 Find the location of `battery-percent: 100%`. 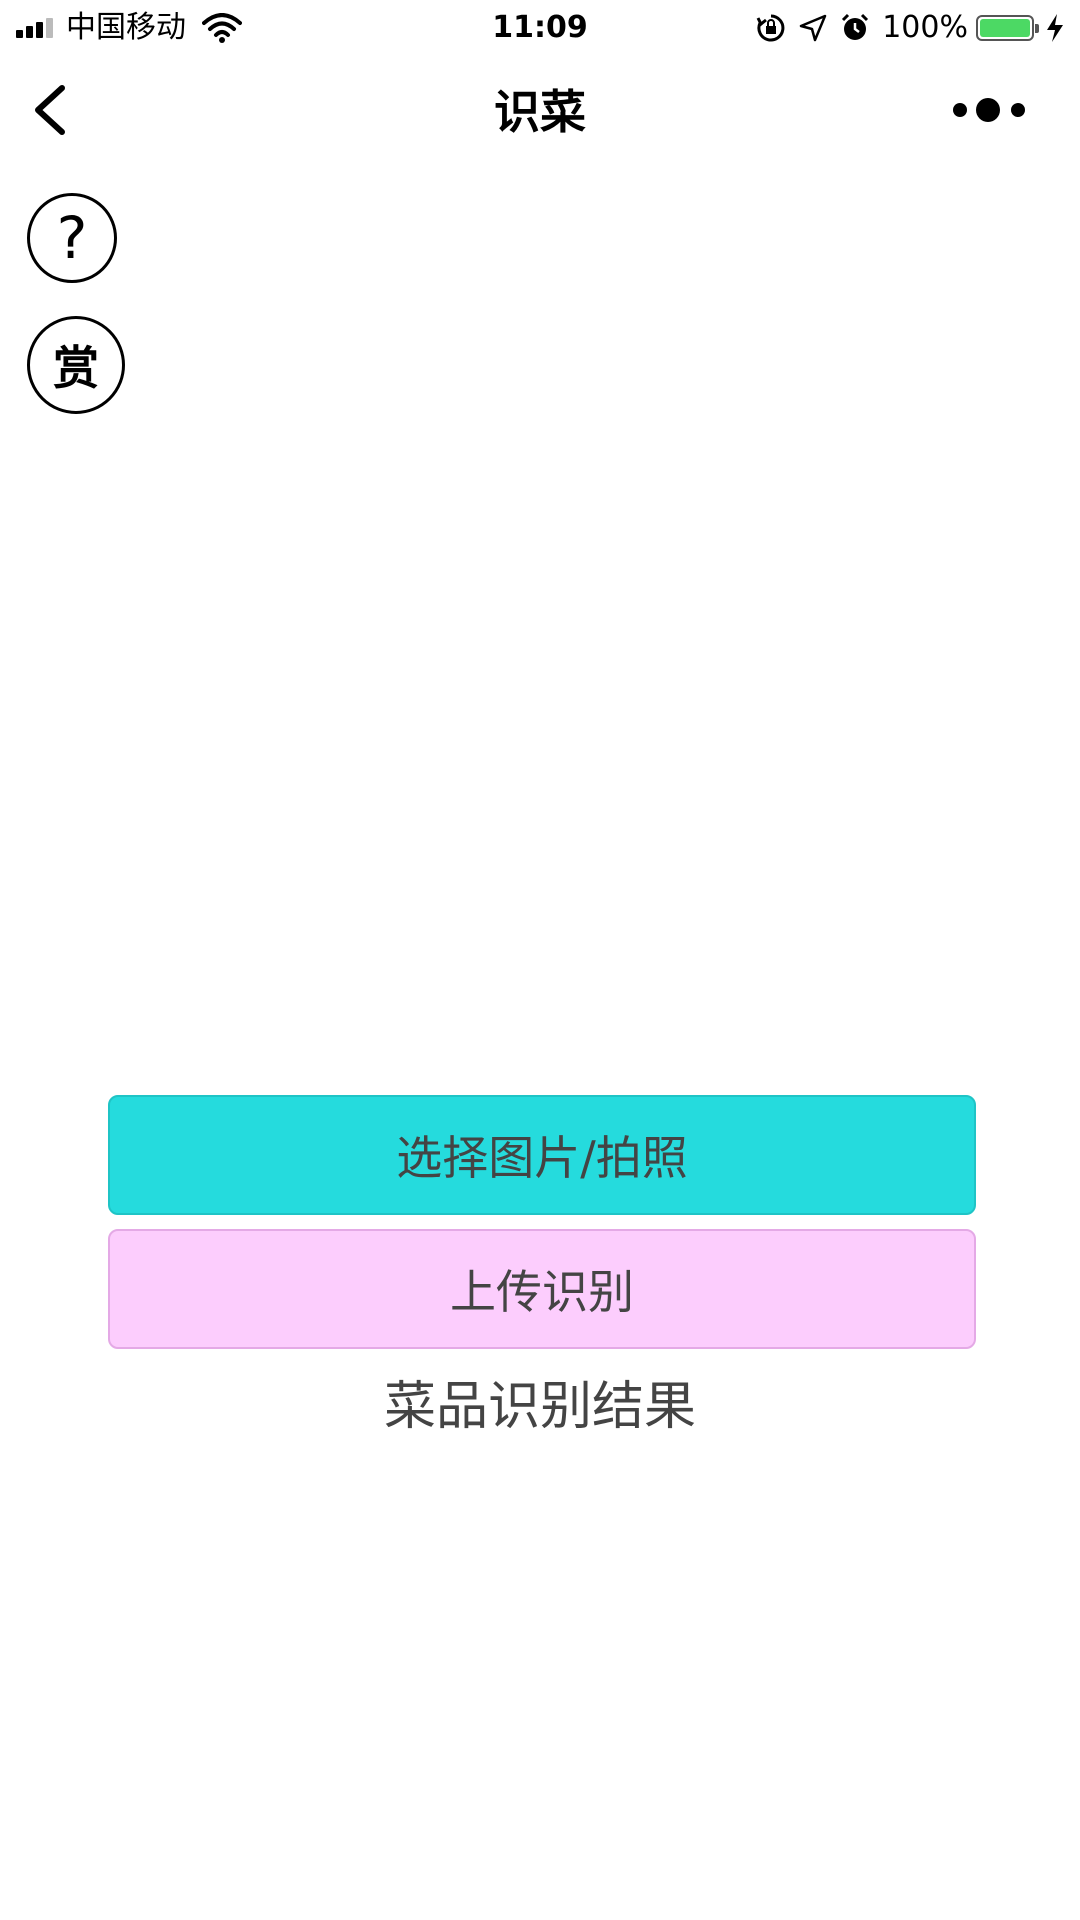

battery-percent: 100% is located at coordinates (925, 27).